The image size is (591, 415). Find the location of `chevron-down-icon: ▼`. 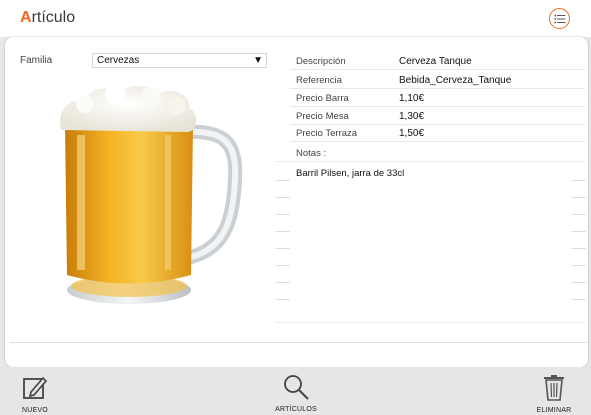

chevron-down-icon: ▼ is located at coordinates (258, 60).